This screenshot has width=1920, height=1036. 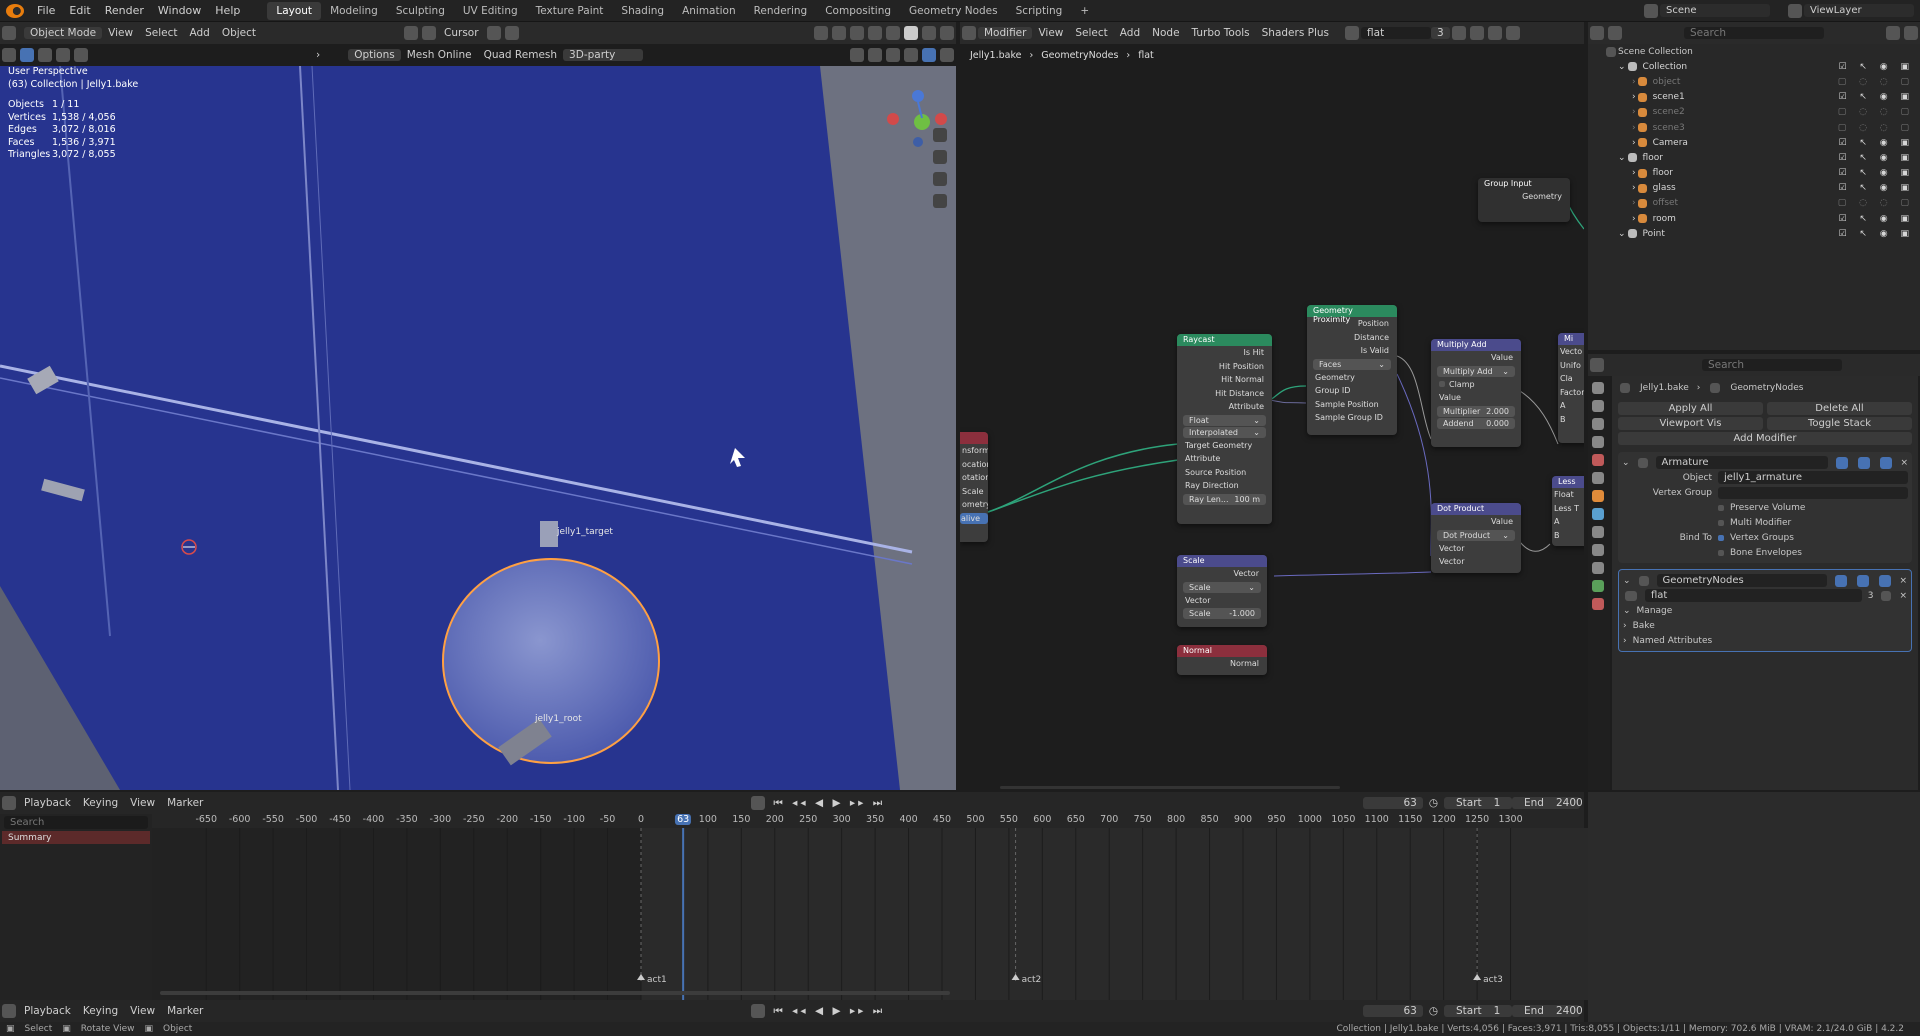 What do you see at coordinates (120, 33) in the screenshot?
I see `viewport-menu-view: View` at bounding box center [120, 33].